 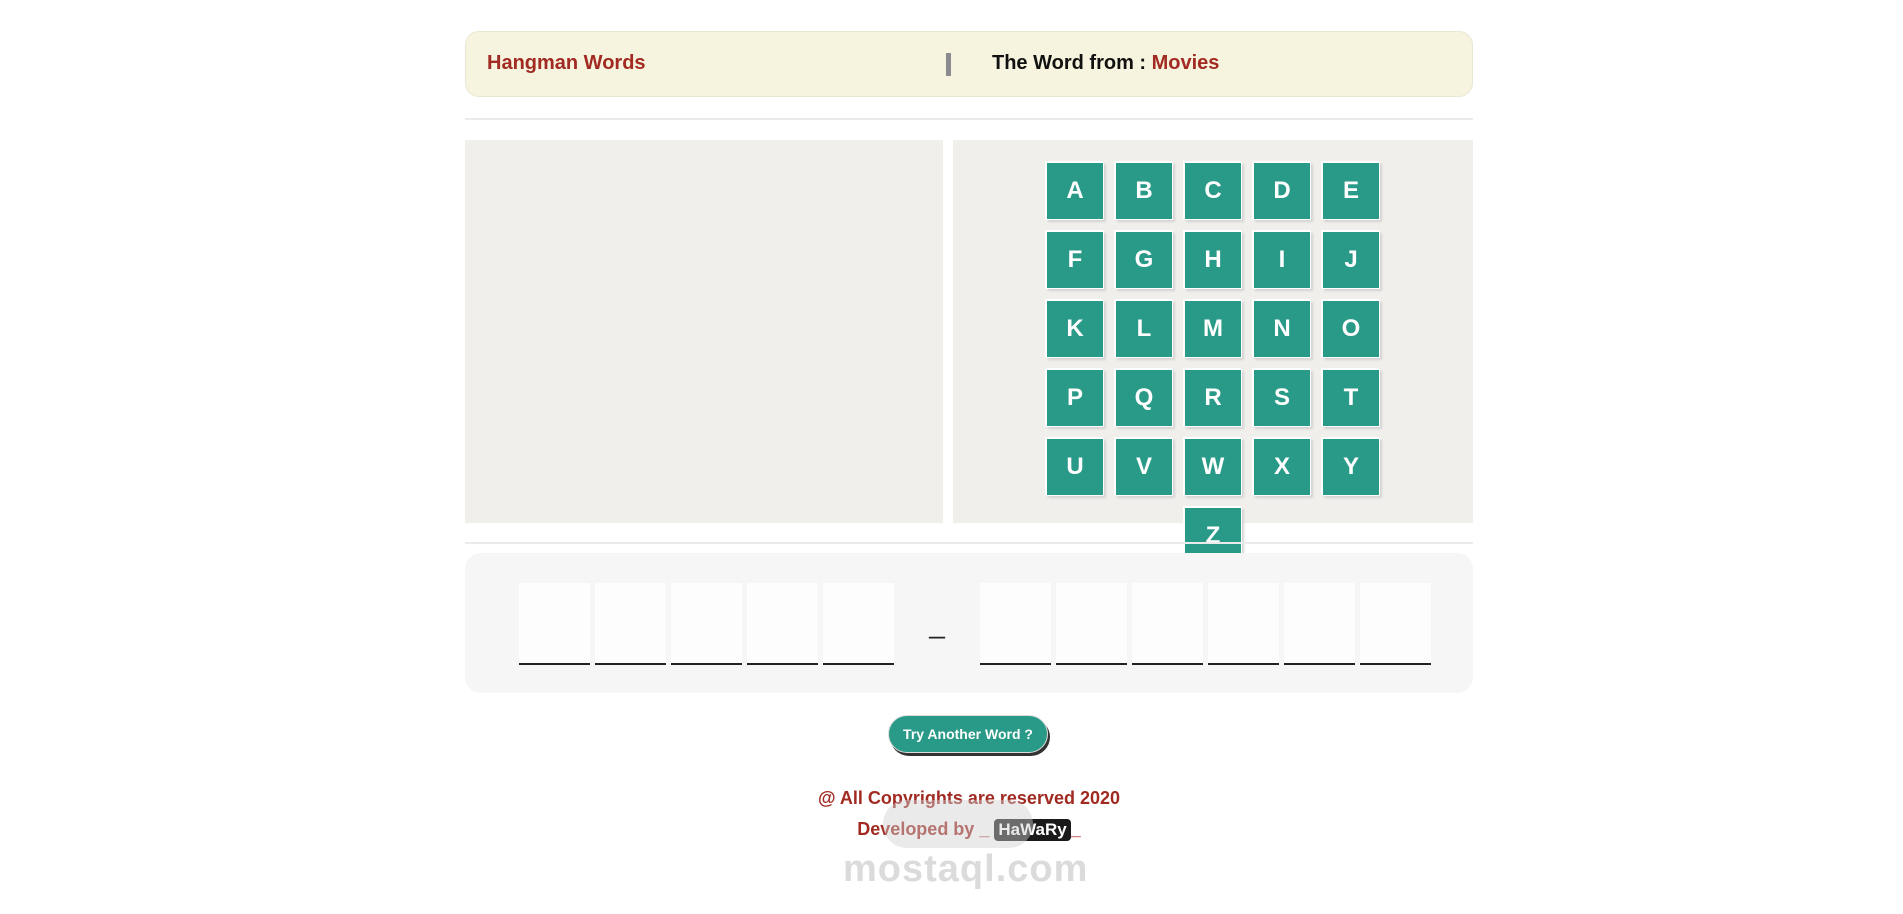 I want to click on game-header: Hangman Words The Word from : Movies, so click(x=969, y=64).